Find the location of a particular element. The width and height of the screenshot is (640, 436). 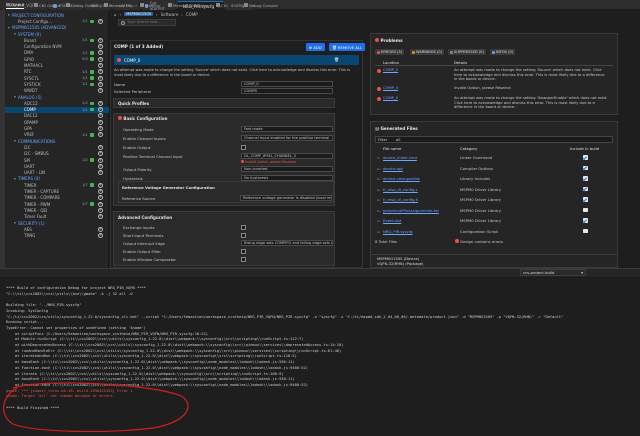

file-name-link: device.cmd.genlibs is located at coordinates (401, 178).